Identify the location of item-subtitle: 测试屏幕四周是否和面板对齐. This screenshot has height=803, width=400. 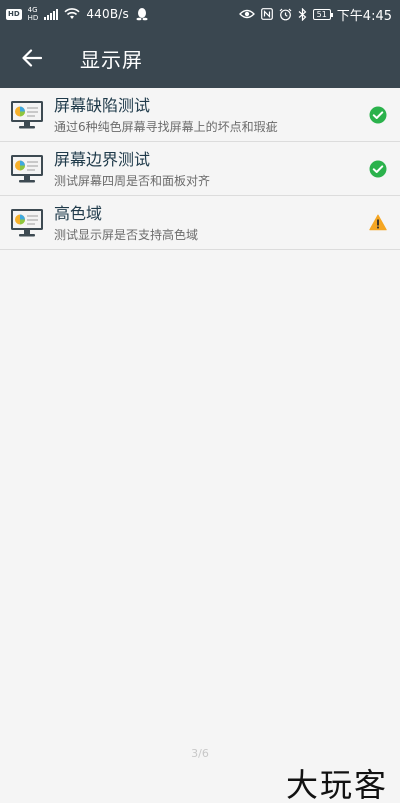
(132, 180).